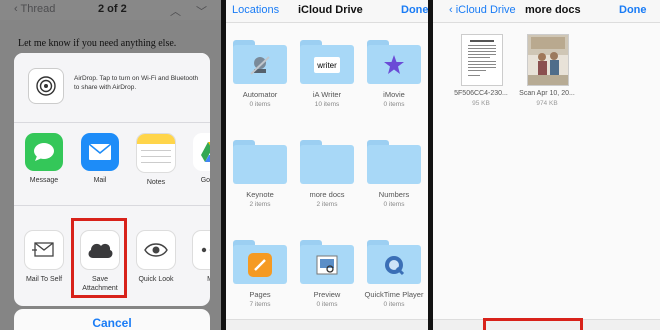 The image size is (660, 330). I want to click on quicktime-icon, so click(394, 265).